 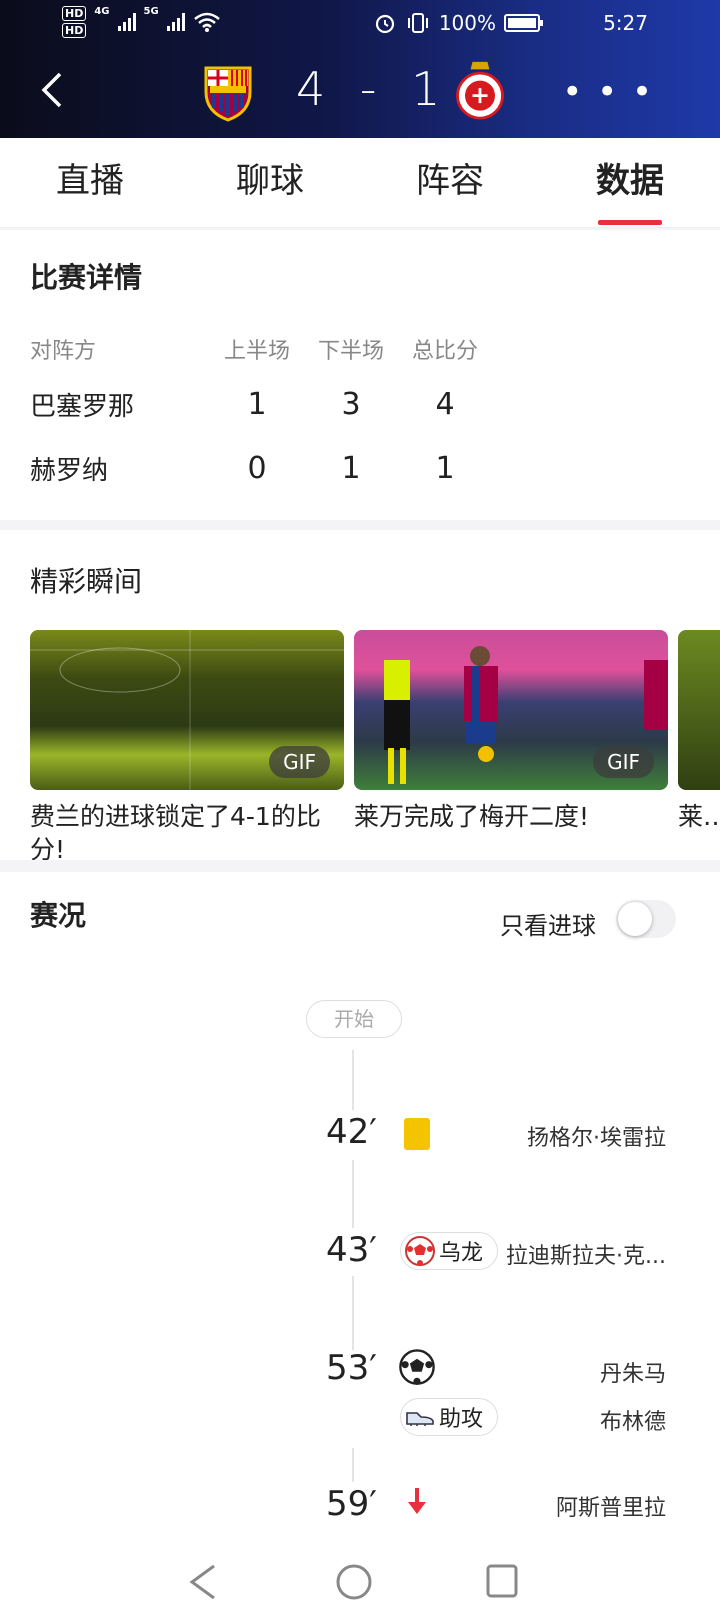 I want to click on highlight-caption: 费兰的进球锁定了4-1的比分!, so click(x=187, y=830).